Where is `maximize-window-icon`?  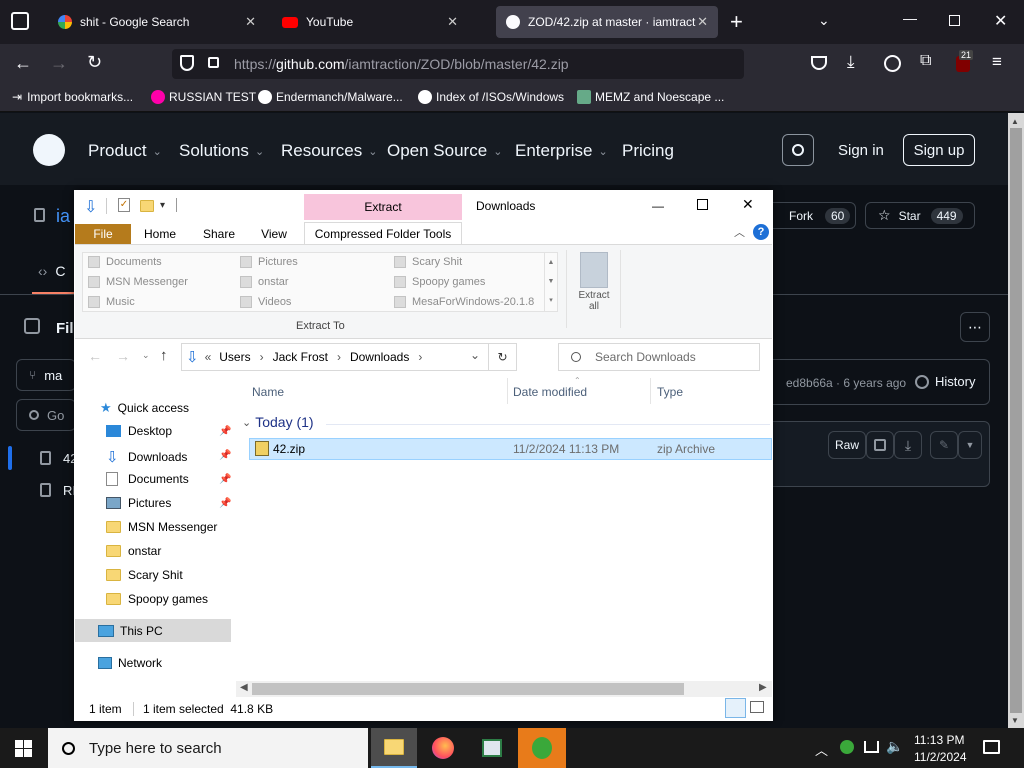
maximize-window-icon is located at coordinates (702, 204).